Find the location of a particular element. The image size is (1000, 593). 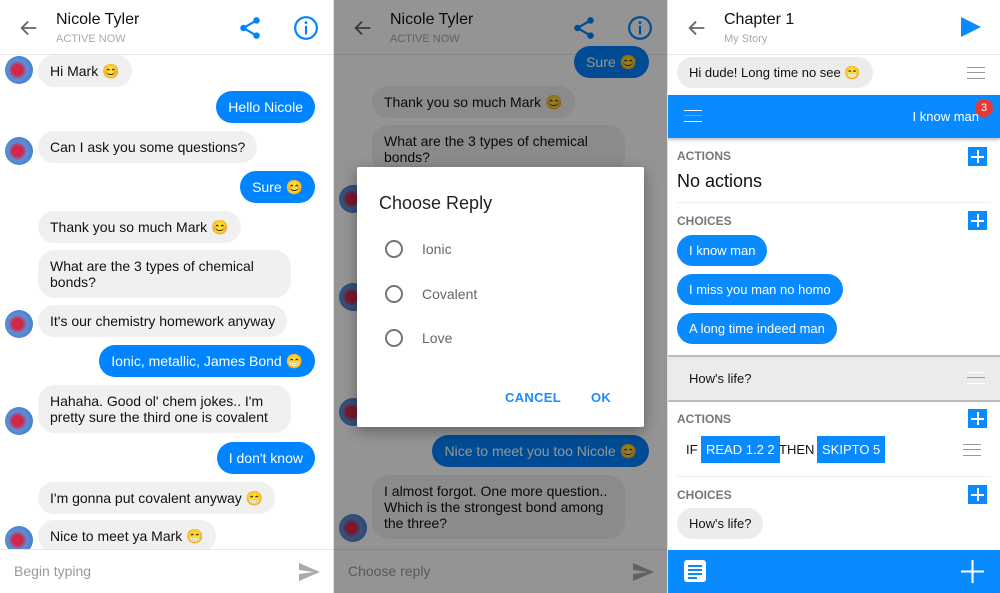

notification-badge: 3 is located at coordinates (984, 108).